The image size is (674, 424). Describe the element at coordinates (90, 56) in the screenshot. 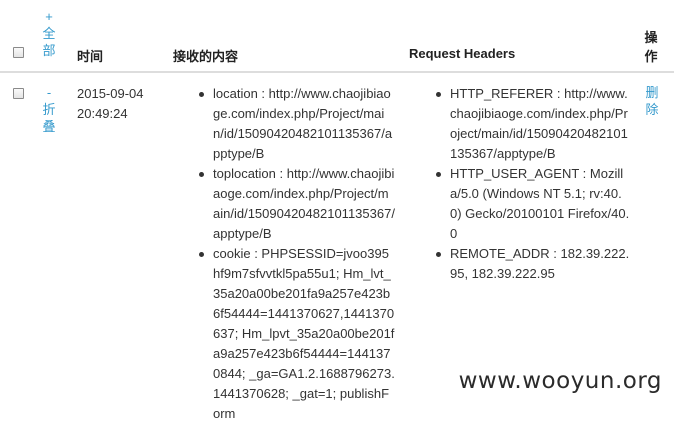

I see `column-header-time: 时间` at that location.